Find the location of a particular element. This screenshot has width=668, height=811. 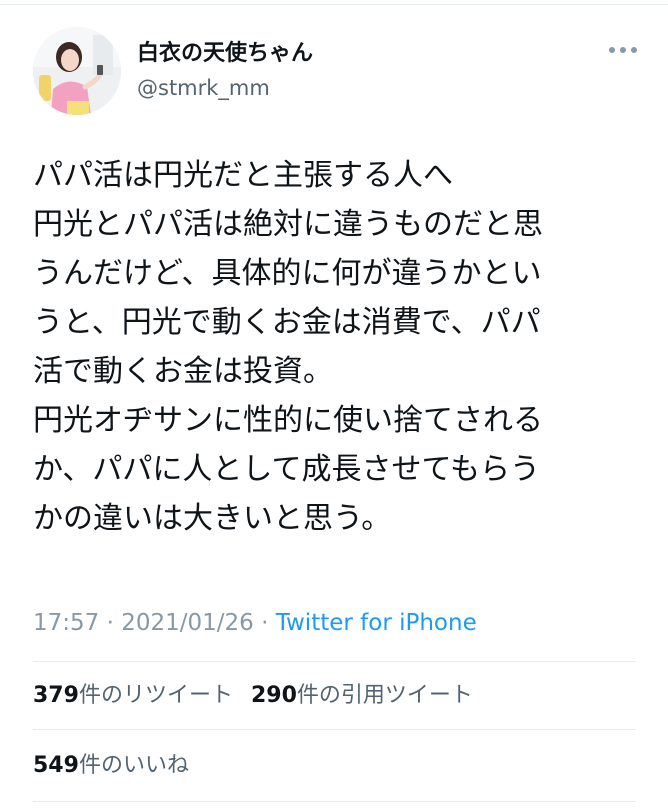

avatar-image is located at coordinates (77, 71).